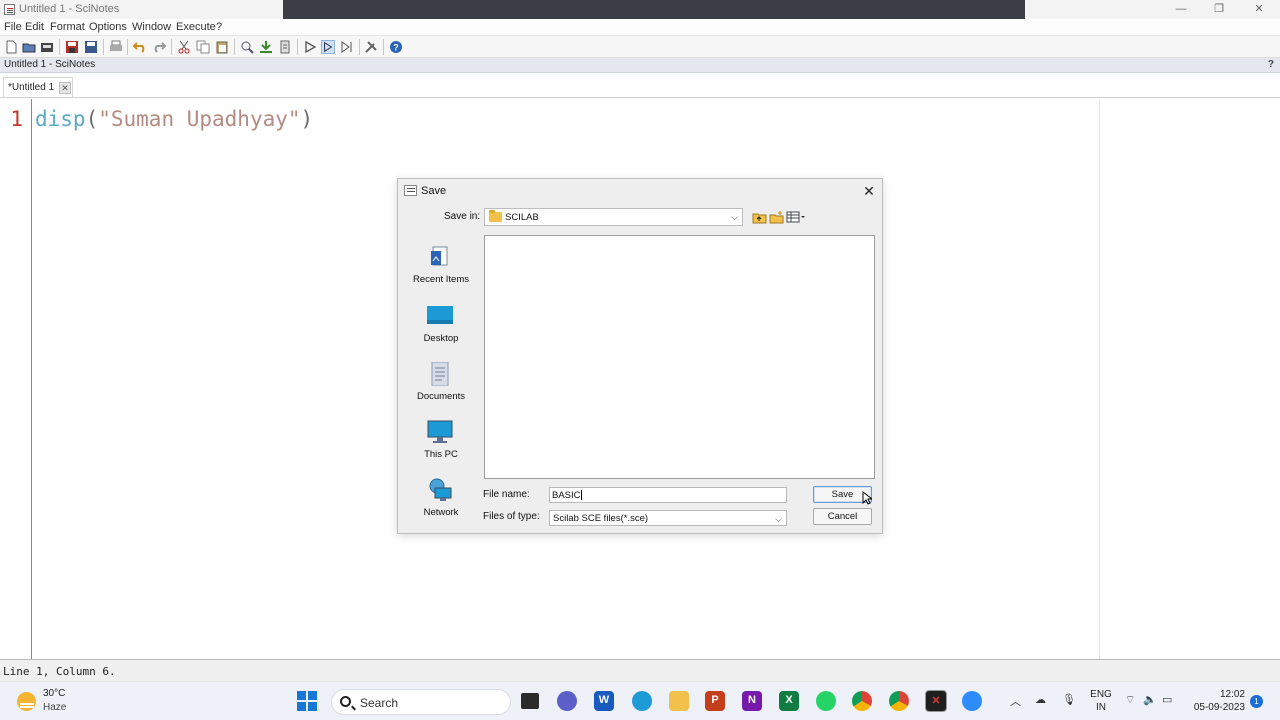 This screenshot has width=1280, height=720. What do you see at coordinates (640, 670) in the screenshot?
I see `status-bar: Line 1, Column 6.` at bounding box center [640, 670].